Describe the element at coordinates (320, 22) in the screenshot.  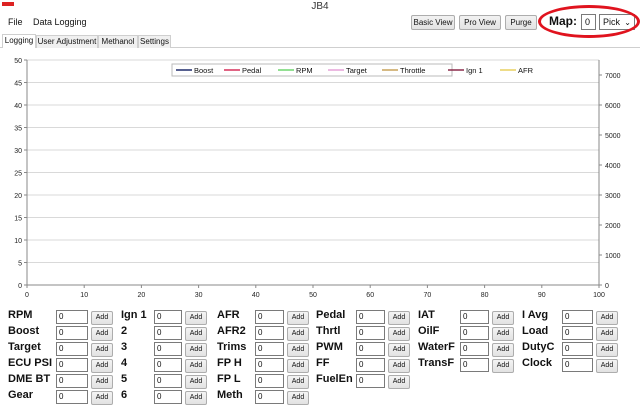
I see `menu-bar: File Data Logging` at that location.